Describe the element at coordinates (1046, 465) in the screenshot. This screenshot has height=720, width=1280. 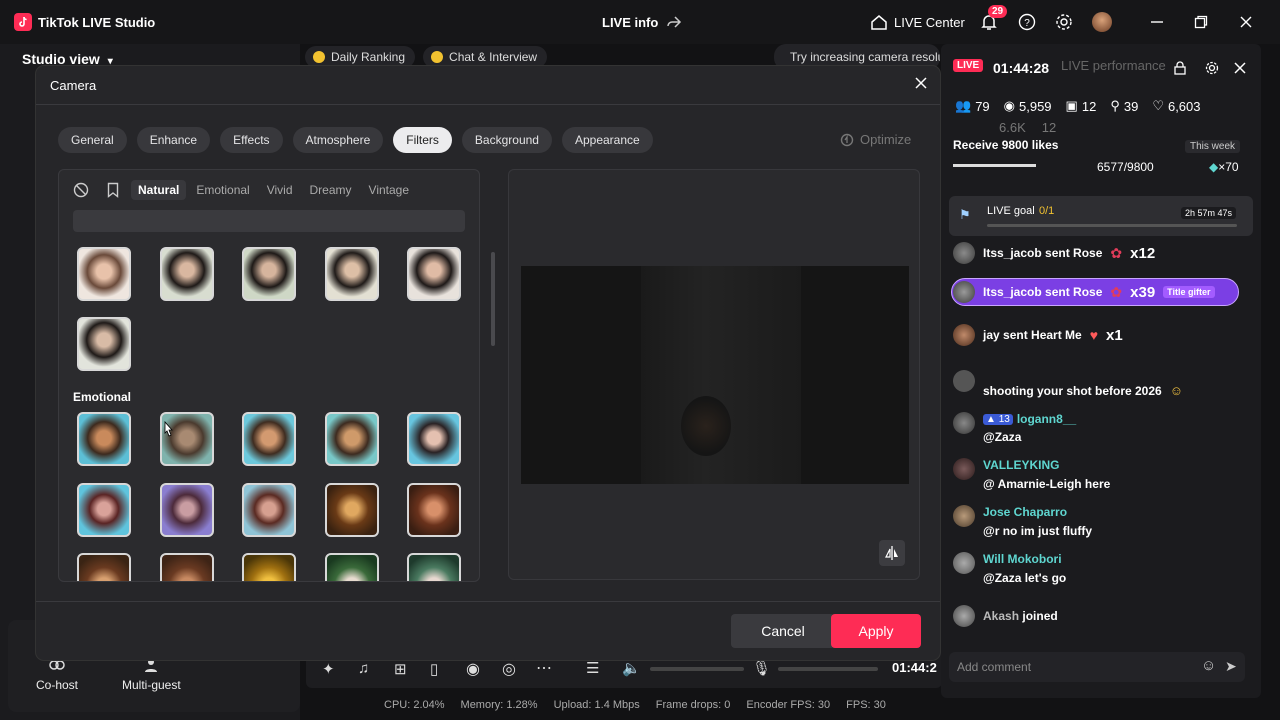
I see `chat-username: VALLEYKING` at that location.